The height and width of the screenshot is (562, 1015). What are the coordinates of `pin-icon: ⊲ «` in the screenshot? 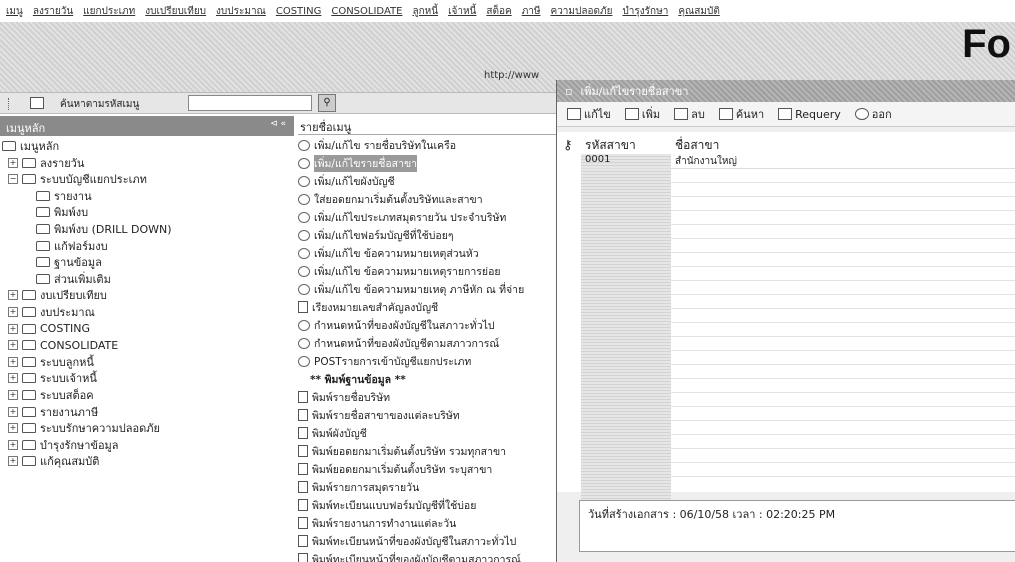 It's located at (278, 124).